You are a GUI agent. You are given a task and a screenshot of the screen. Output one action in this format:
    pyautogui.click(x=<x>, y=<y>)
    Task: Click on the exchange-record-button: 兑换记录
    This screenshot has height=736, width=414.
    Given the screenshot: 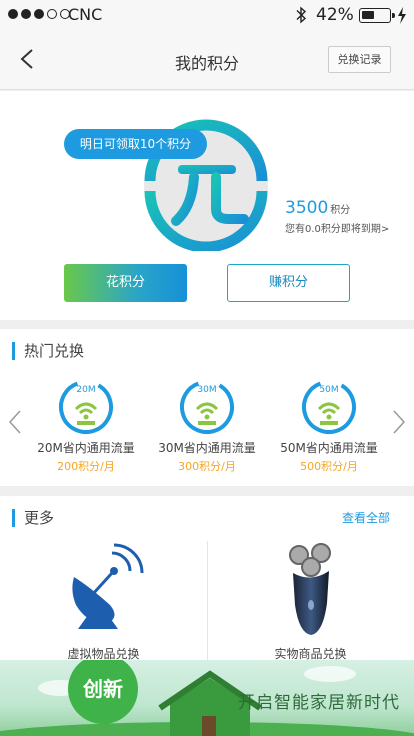 What is the action you would take?
    pyautogui.click(x=359, y=59)
    